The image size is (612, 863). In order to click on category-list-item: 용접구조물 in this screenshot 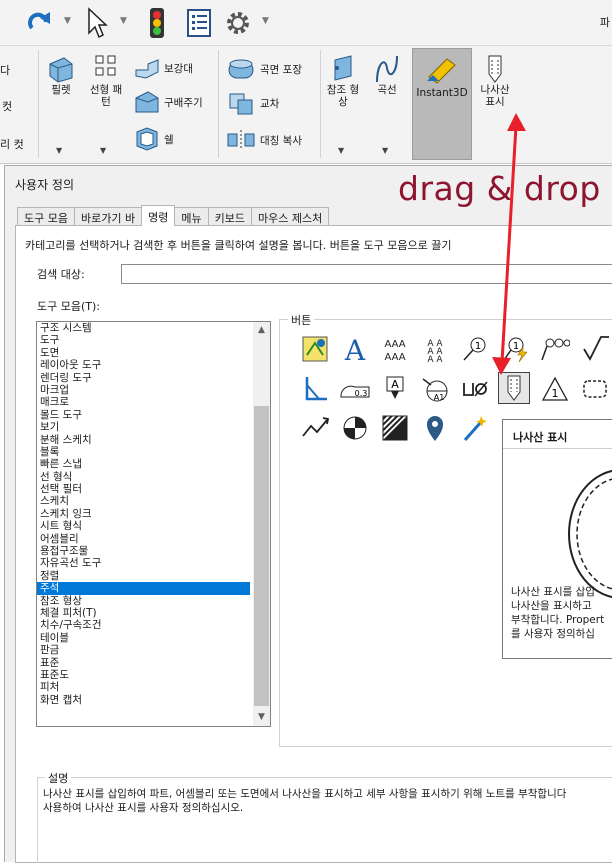, I will do `click(143, 551)`.